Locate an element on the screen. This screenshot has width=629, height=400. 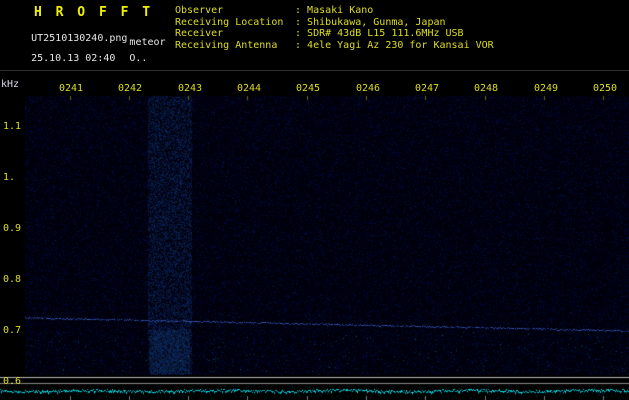
freq-tick-label: 0.6 is located at coordinates (12, 381).